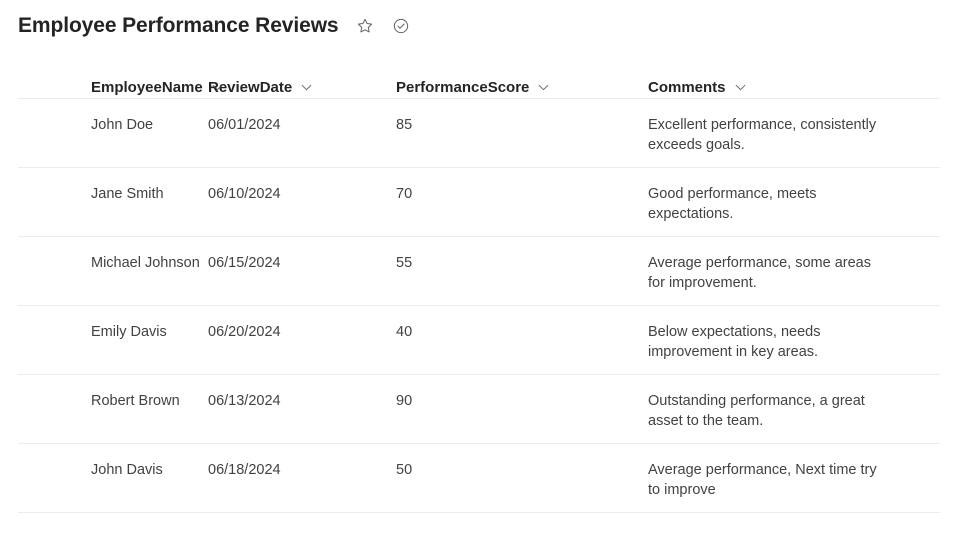  Describe the element at coordinates (178, 25) in the screenshot. I see `page-title: Employee Performance Reviews` at that location.